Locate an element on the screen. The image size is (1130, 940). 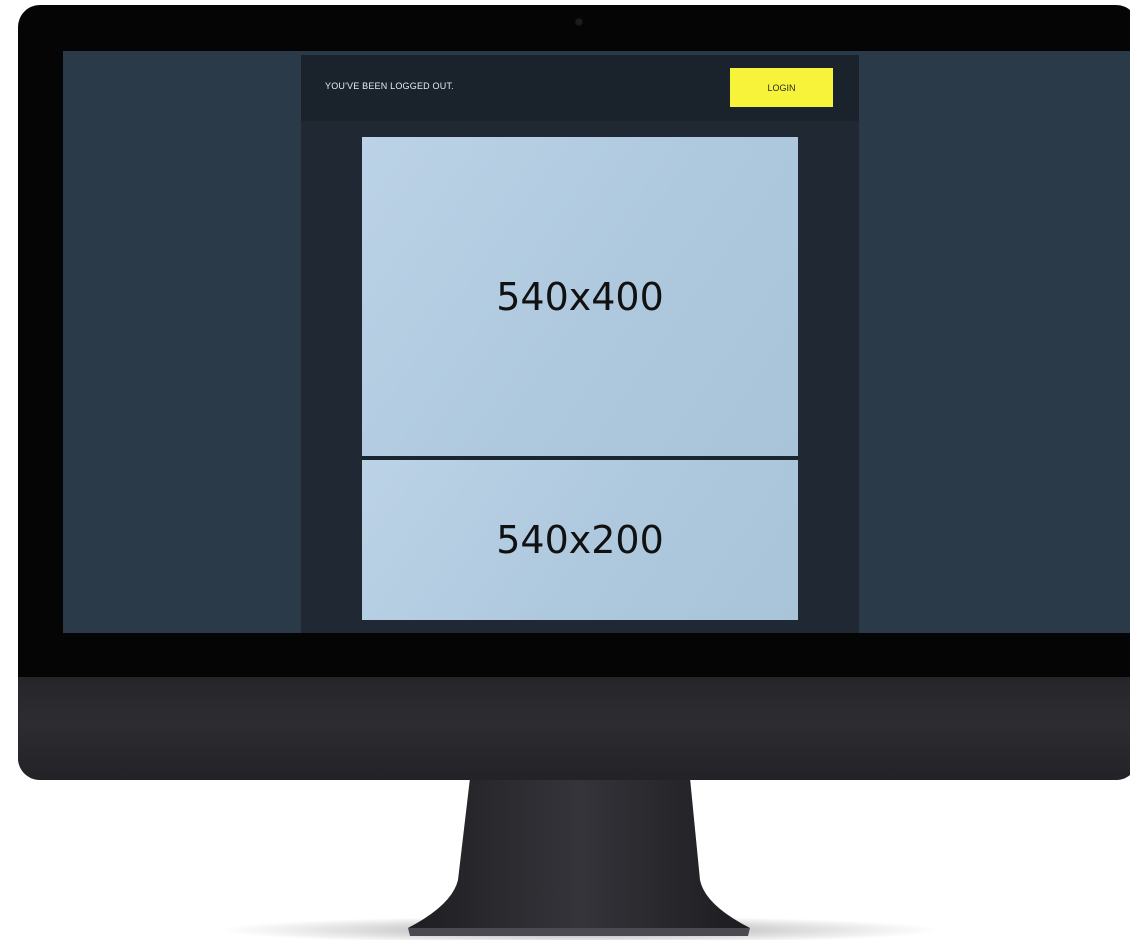
login-button: LOGIN is located at coordinates (781, 87).